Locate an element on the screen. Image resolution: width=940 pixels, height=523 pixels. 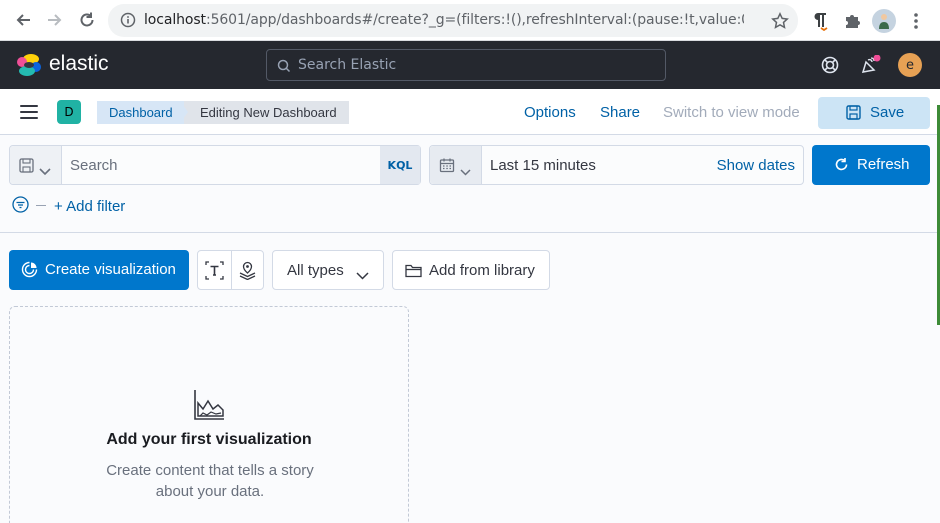
bookmark-star-icon is located at coordinates (780, 21).